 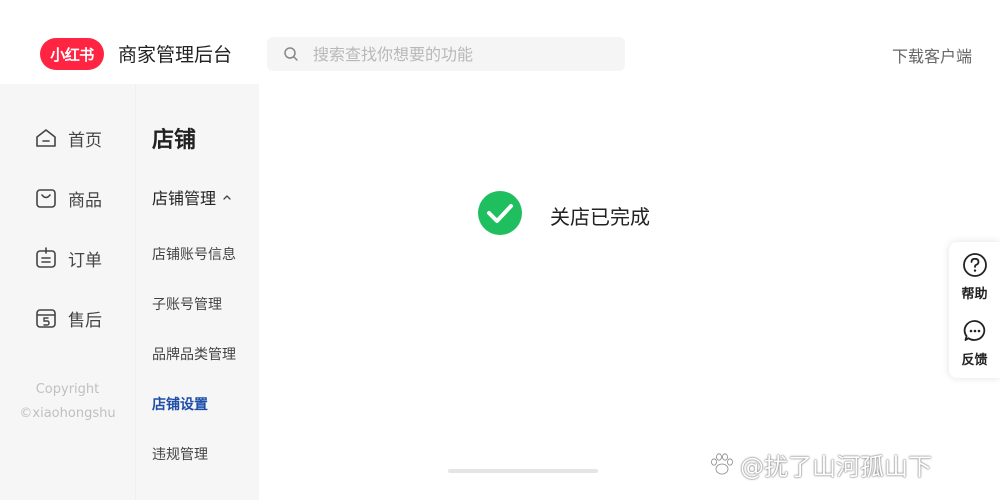 What do you see at coordinates (722, 464) in the screenshot?
I see `paw-icon` at bounding box center [722, 464].